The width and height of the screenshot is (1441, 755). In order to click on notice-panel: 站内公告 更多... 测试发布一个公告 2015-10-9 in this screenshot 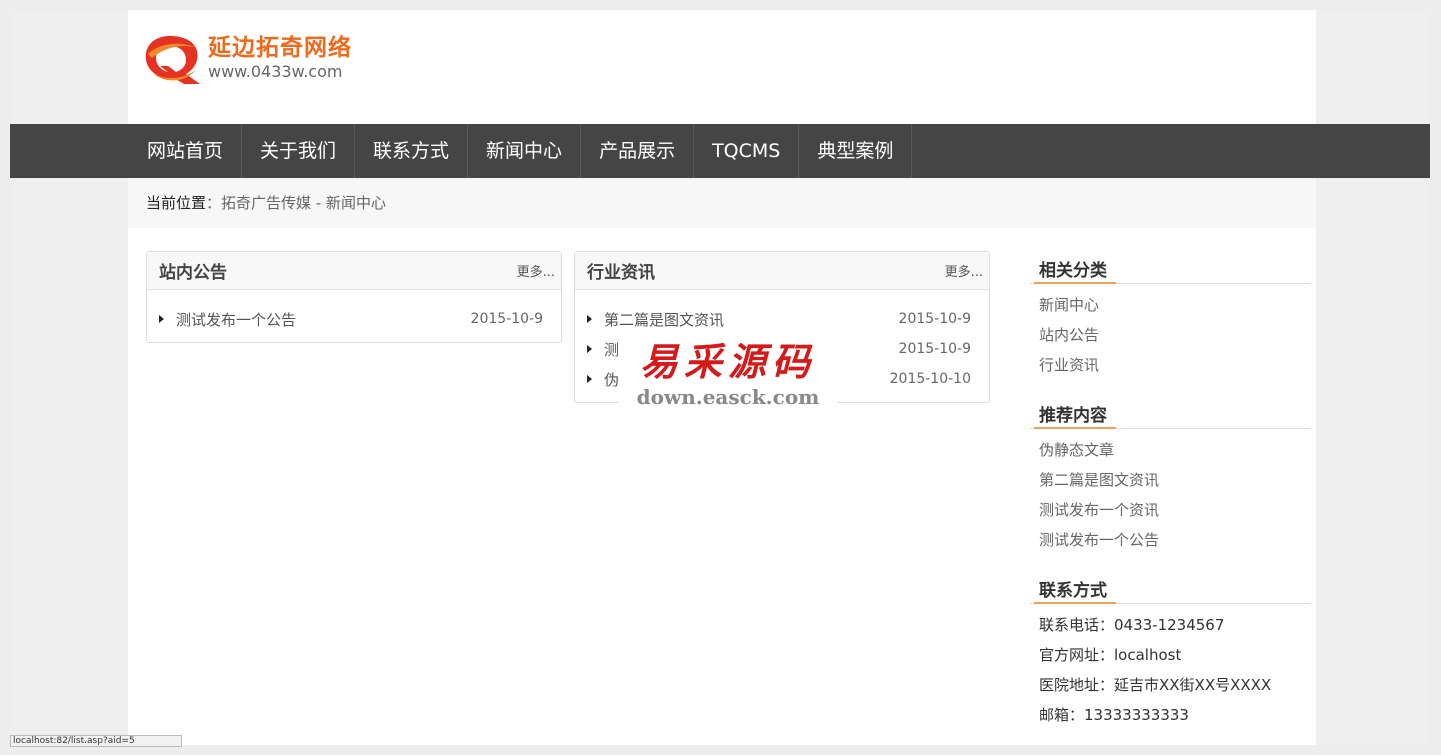, I will do `click(354, 297)`.